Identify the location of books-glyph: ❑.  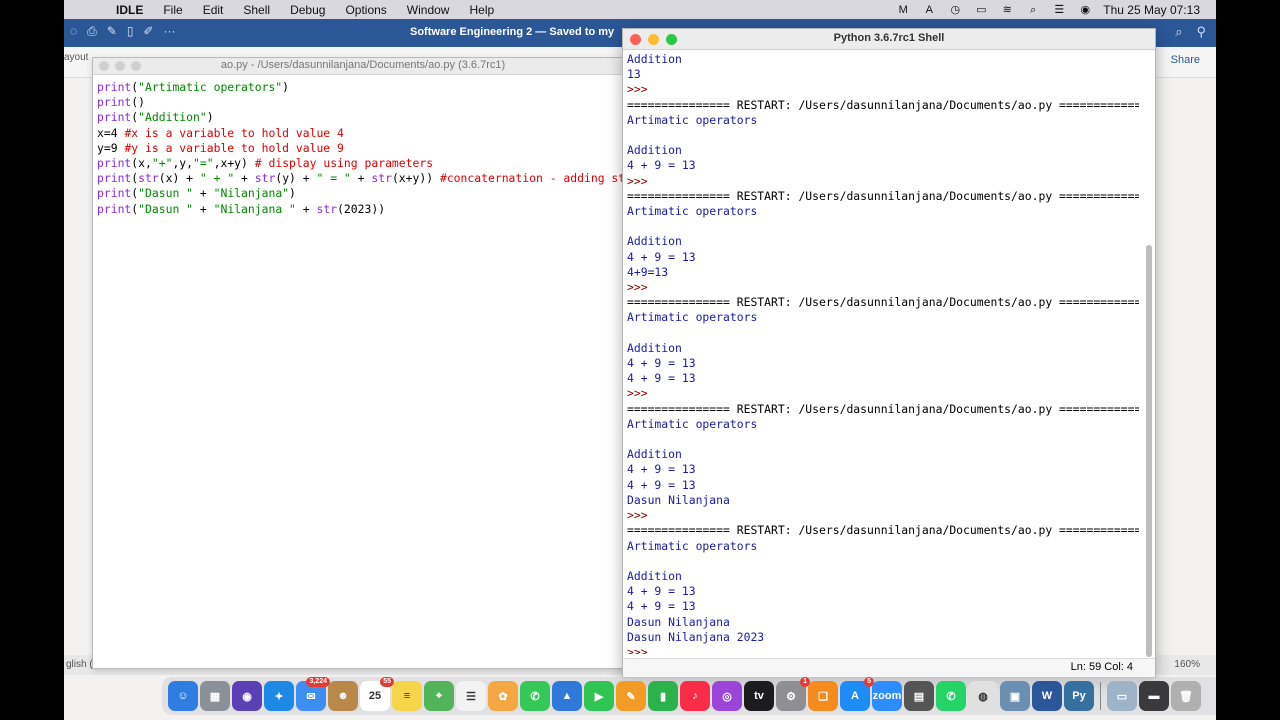
(823, 696).